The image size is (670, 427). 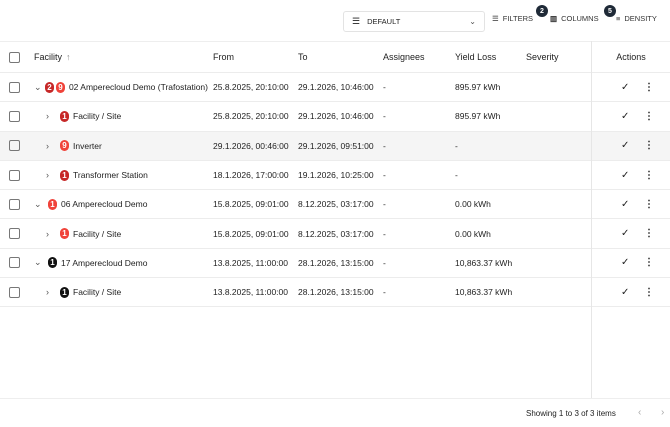 I want to click on alert-count-badge: 2, so click(x=49, y=87).